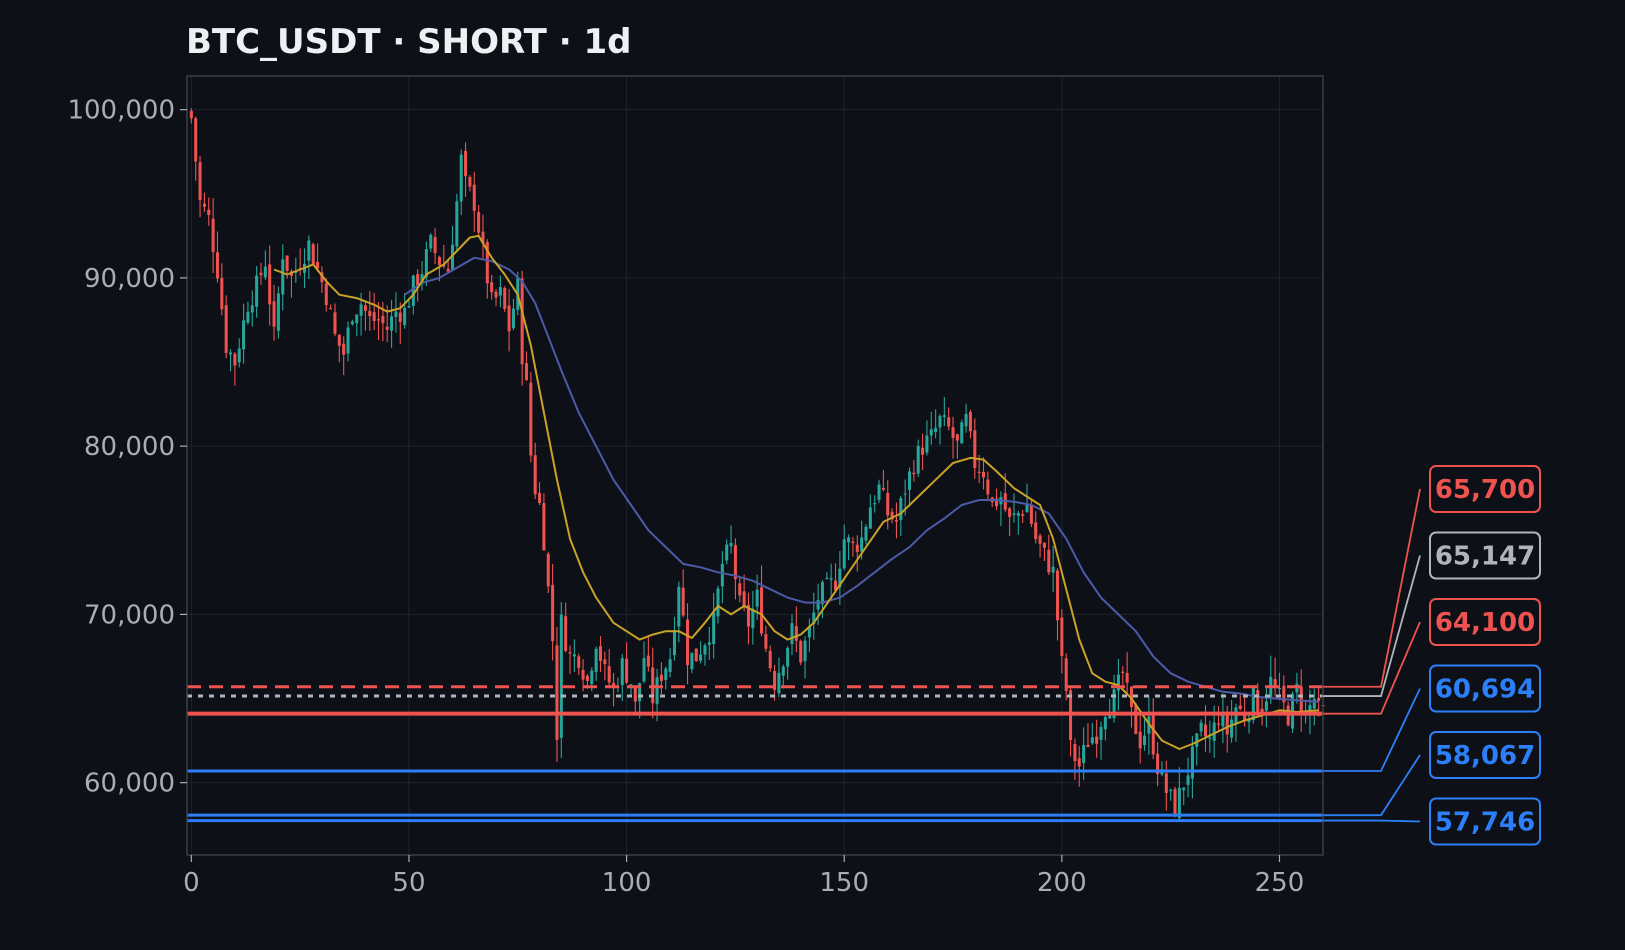  I want to click on y-tick-label: 80,000, so click(129, 447).